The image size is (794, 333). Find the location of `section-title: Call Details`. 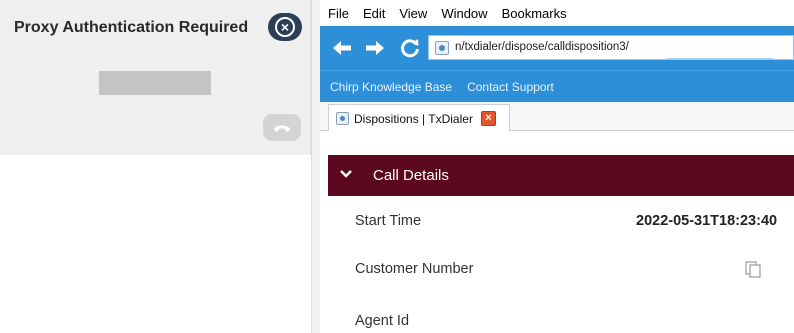

section-title: Call Details is located at coordinates (411, 175).